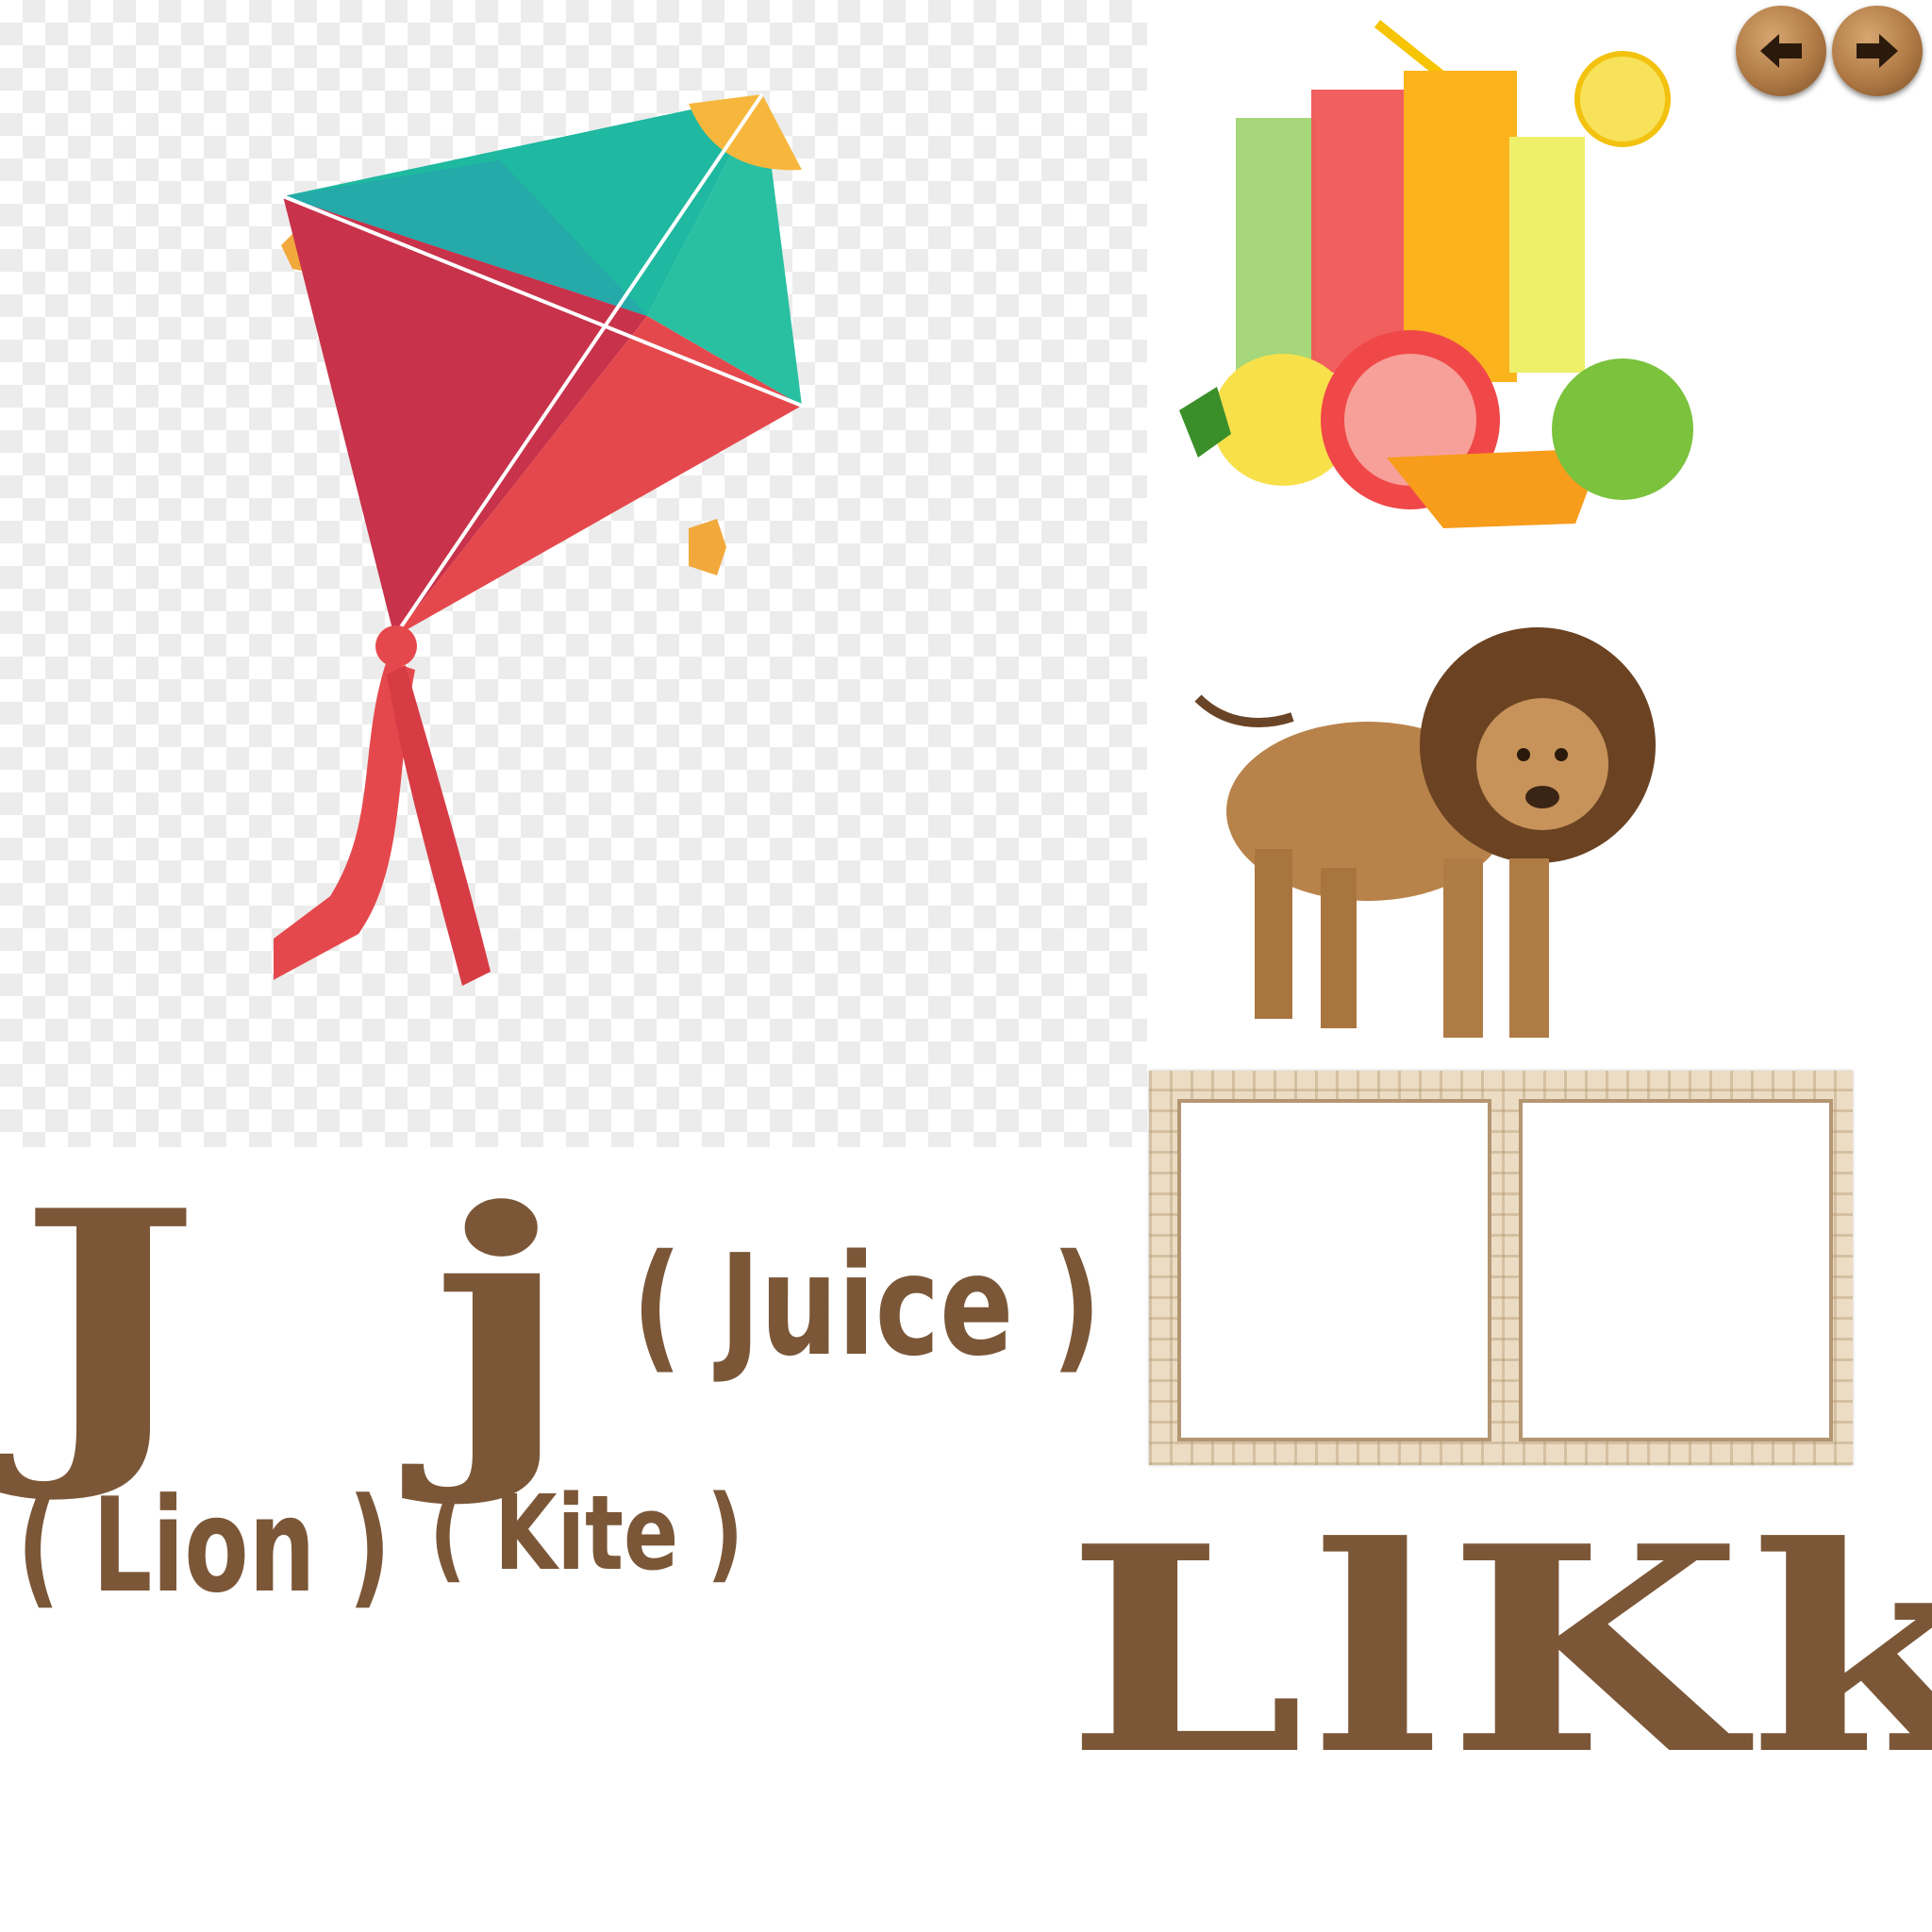 The image size is (1932, 1932). I want to click on next-button, so click(1878, 51).